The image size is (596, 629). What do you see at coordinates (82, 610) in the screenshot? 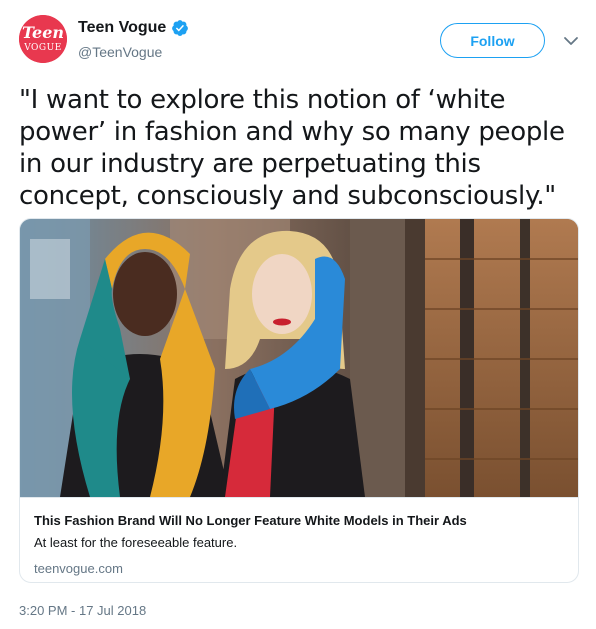
I see `tweet-timestamp: 3:20 PM - 17 Jul 2018` at bounding box center [82, 610].